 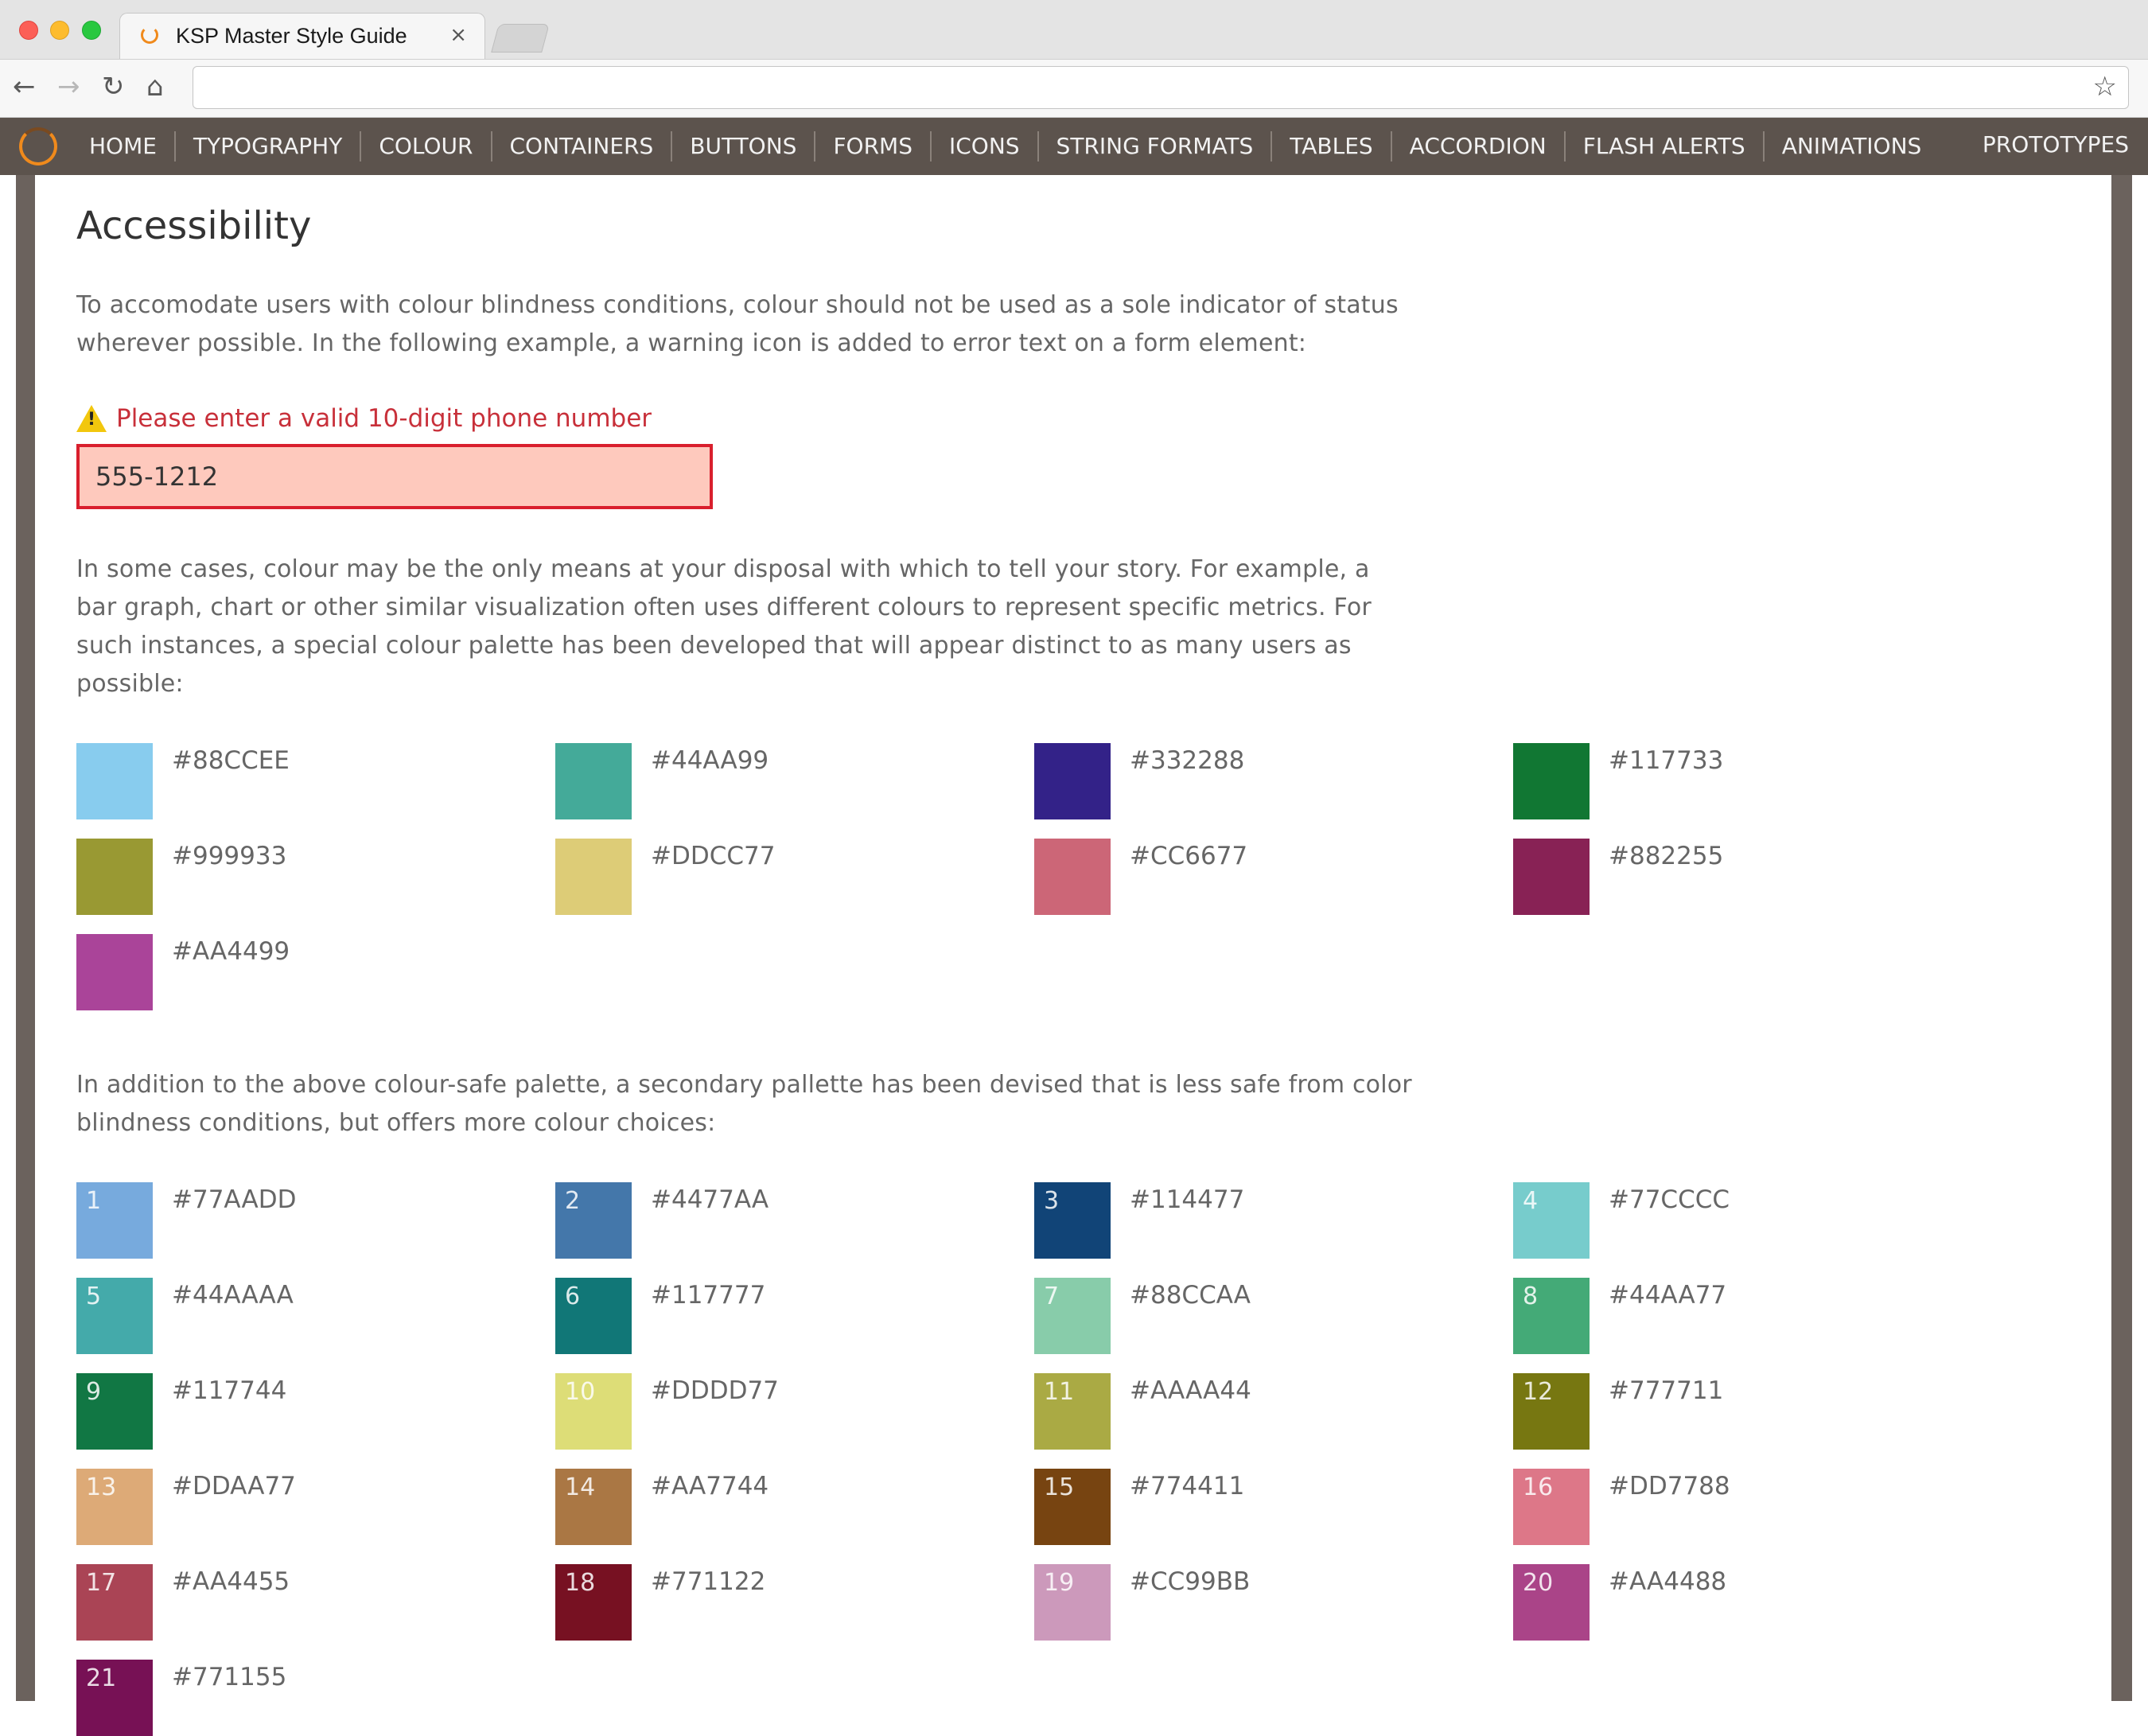 What do you see at coordinates (8, 938) in the screenshot?
I see `page-margin-left` at bounding box center [8, 938].